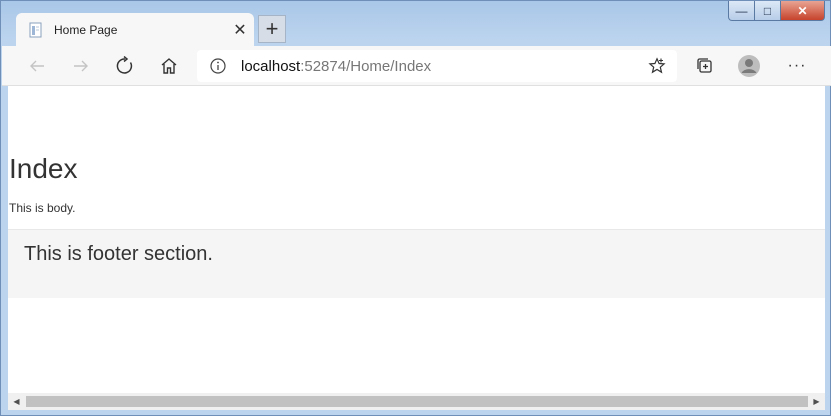 The height and width of the screenshot is (416, 831). I want to click on home-icon, so click(169, 66).